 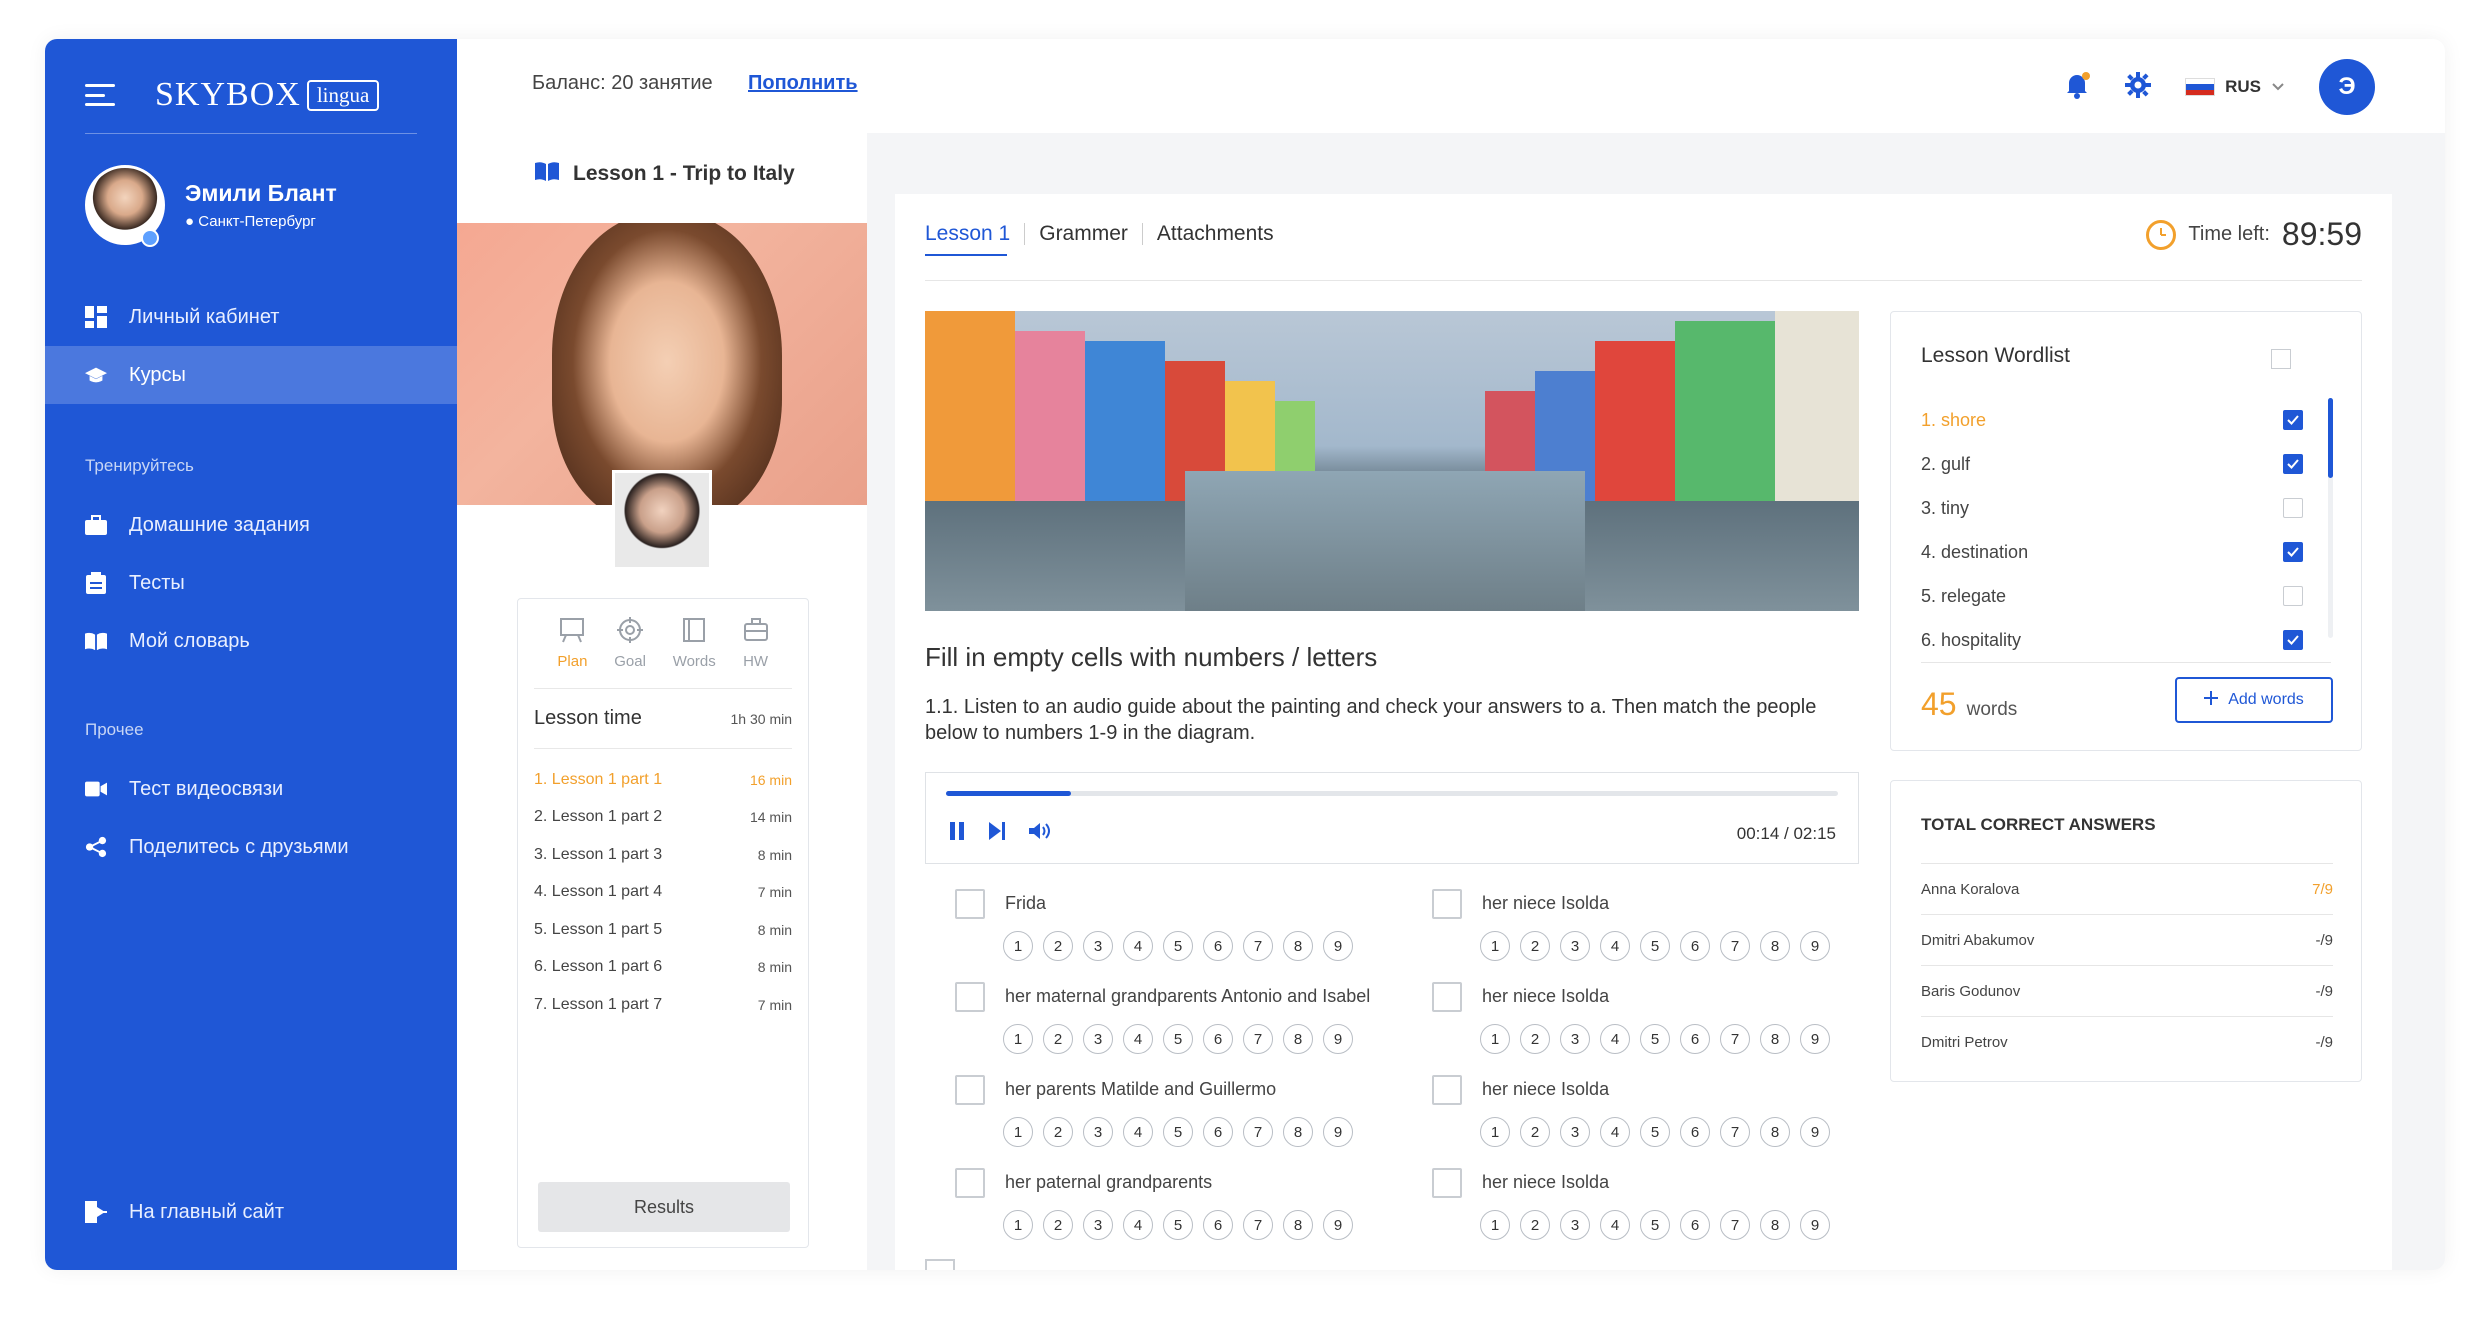 What do you see at coordinates (2112, 640) in the screenshot?
I see `wordlist-item: 6. hospitality` at bounding box center [2112, 640].